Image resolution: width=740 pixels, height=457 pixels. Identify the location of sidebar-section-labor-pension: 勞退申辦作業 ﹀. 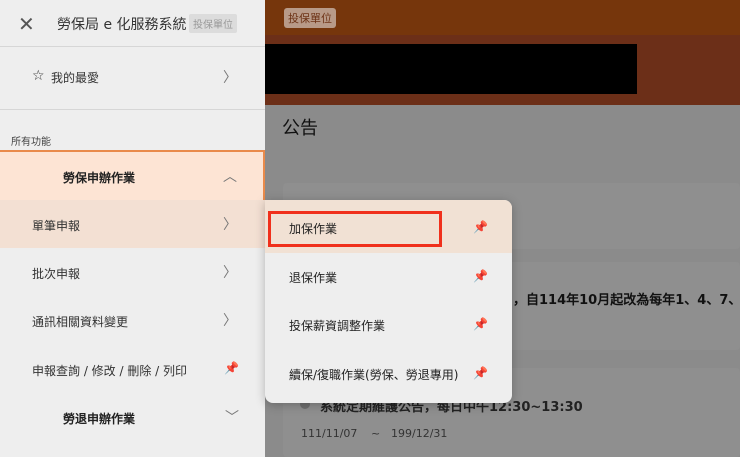
(132, 417).